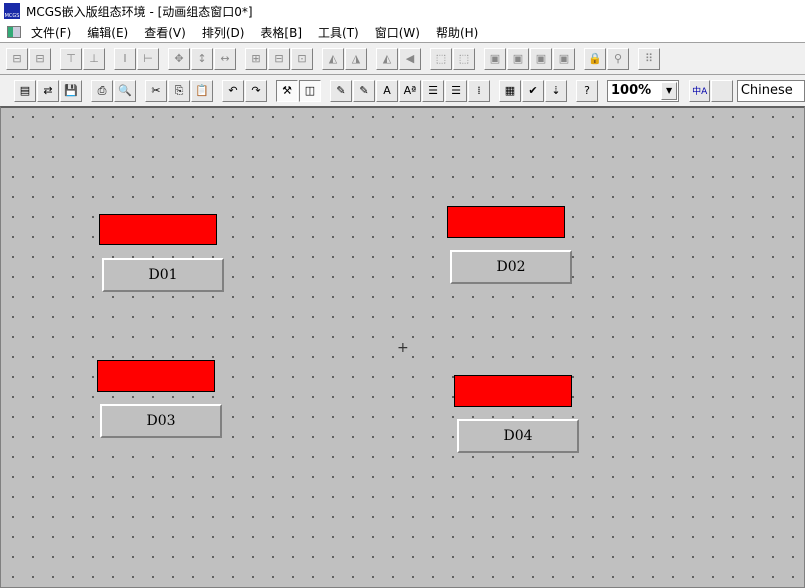 This screenshot has width=805, height=588. What do you see at coordinates (556, 90) in the screenshot?
I see `tb2-tool-6-2-icon: ⇣` at bounding box center [556, 90].